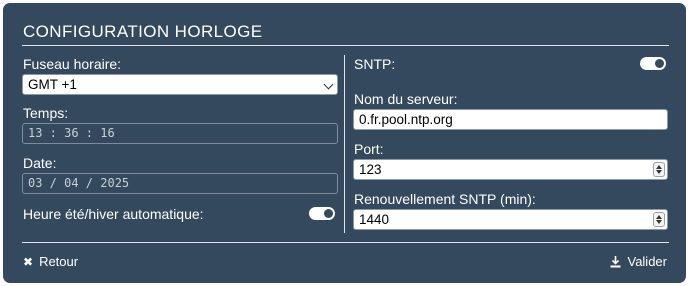 This screenshot has width=690, height=286. Describe the element at coordinates (52, 84) in the screenshot. I see `timezone-value: GMT +1` at that location.